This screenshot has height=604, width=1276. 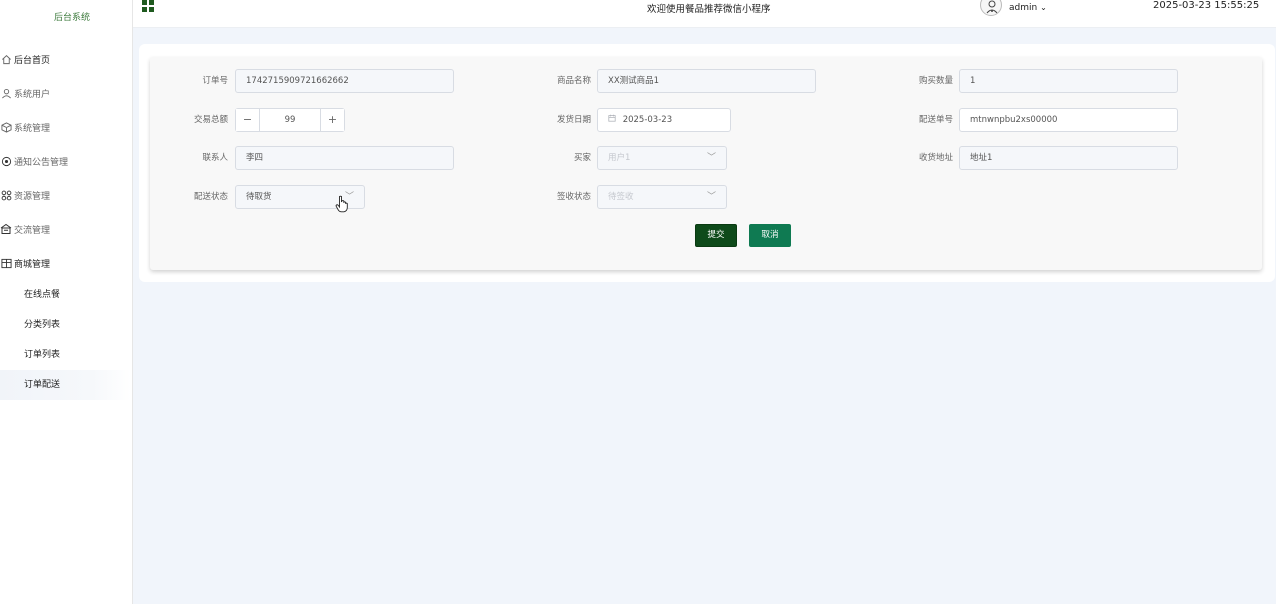 I want to click on order-no-label: 订单号, so click(x=215, y=81).